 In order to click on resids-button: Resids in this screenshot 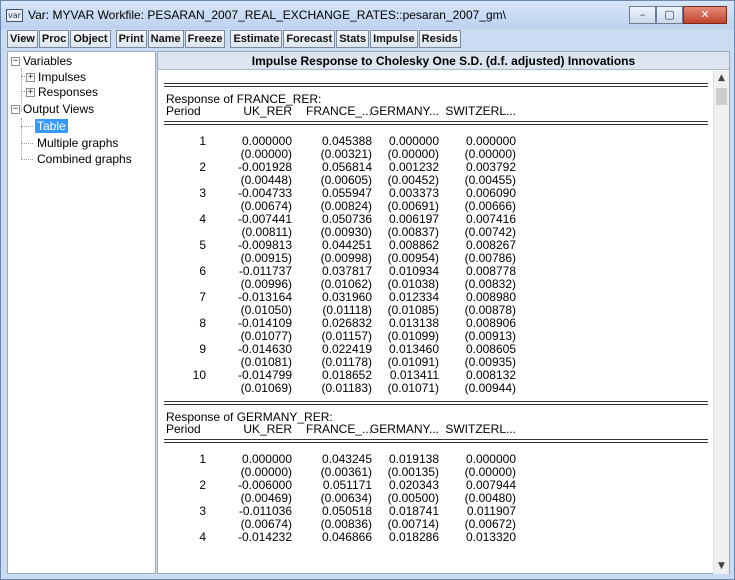, I will do `click(439, 39)`.